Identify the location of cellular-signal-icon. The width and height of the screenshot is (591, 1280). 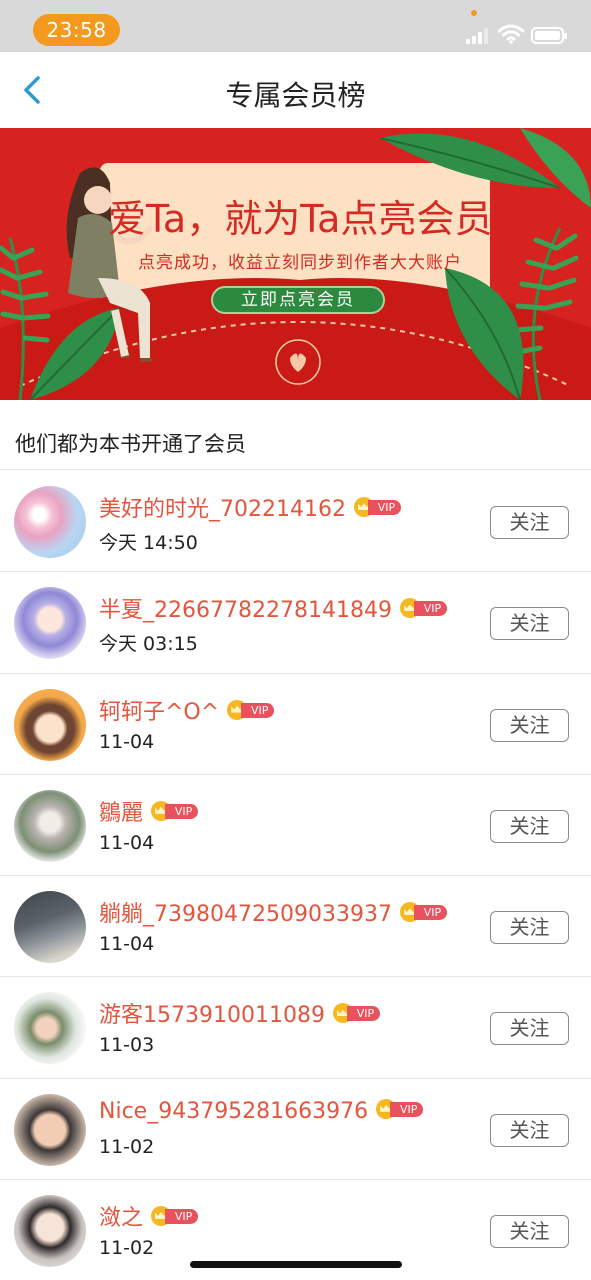
(477, 36).